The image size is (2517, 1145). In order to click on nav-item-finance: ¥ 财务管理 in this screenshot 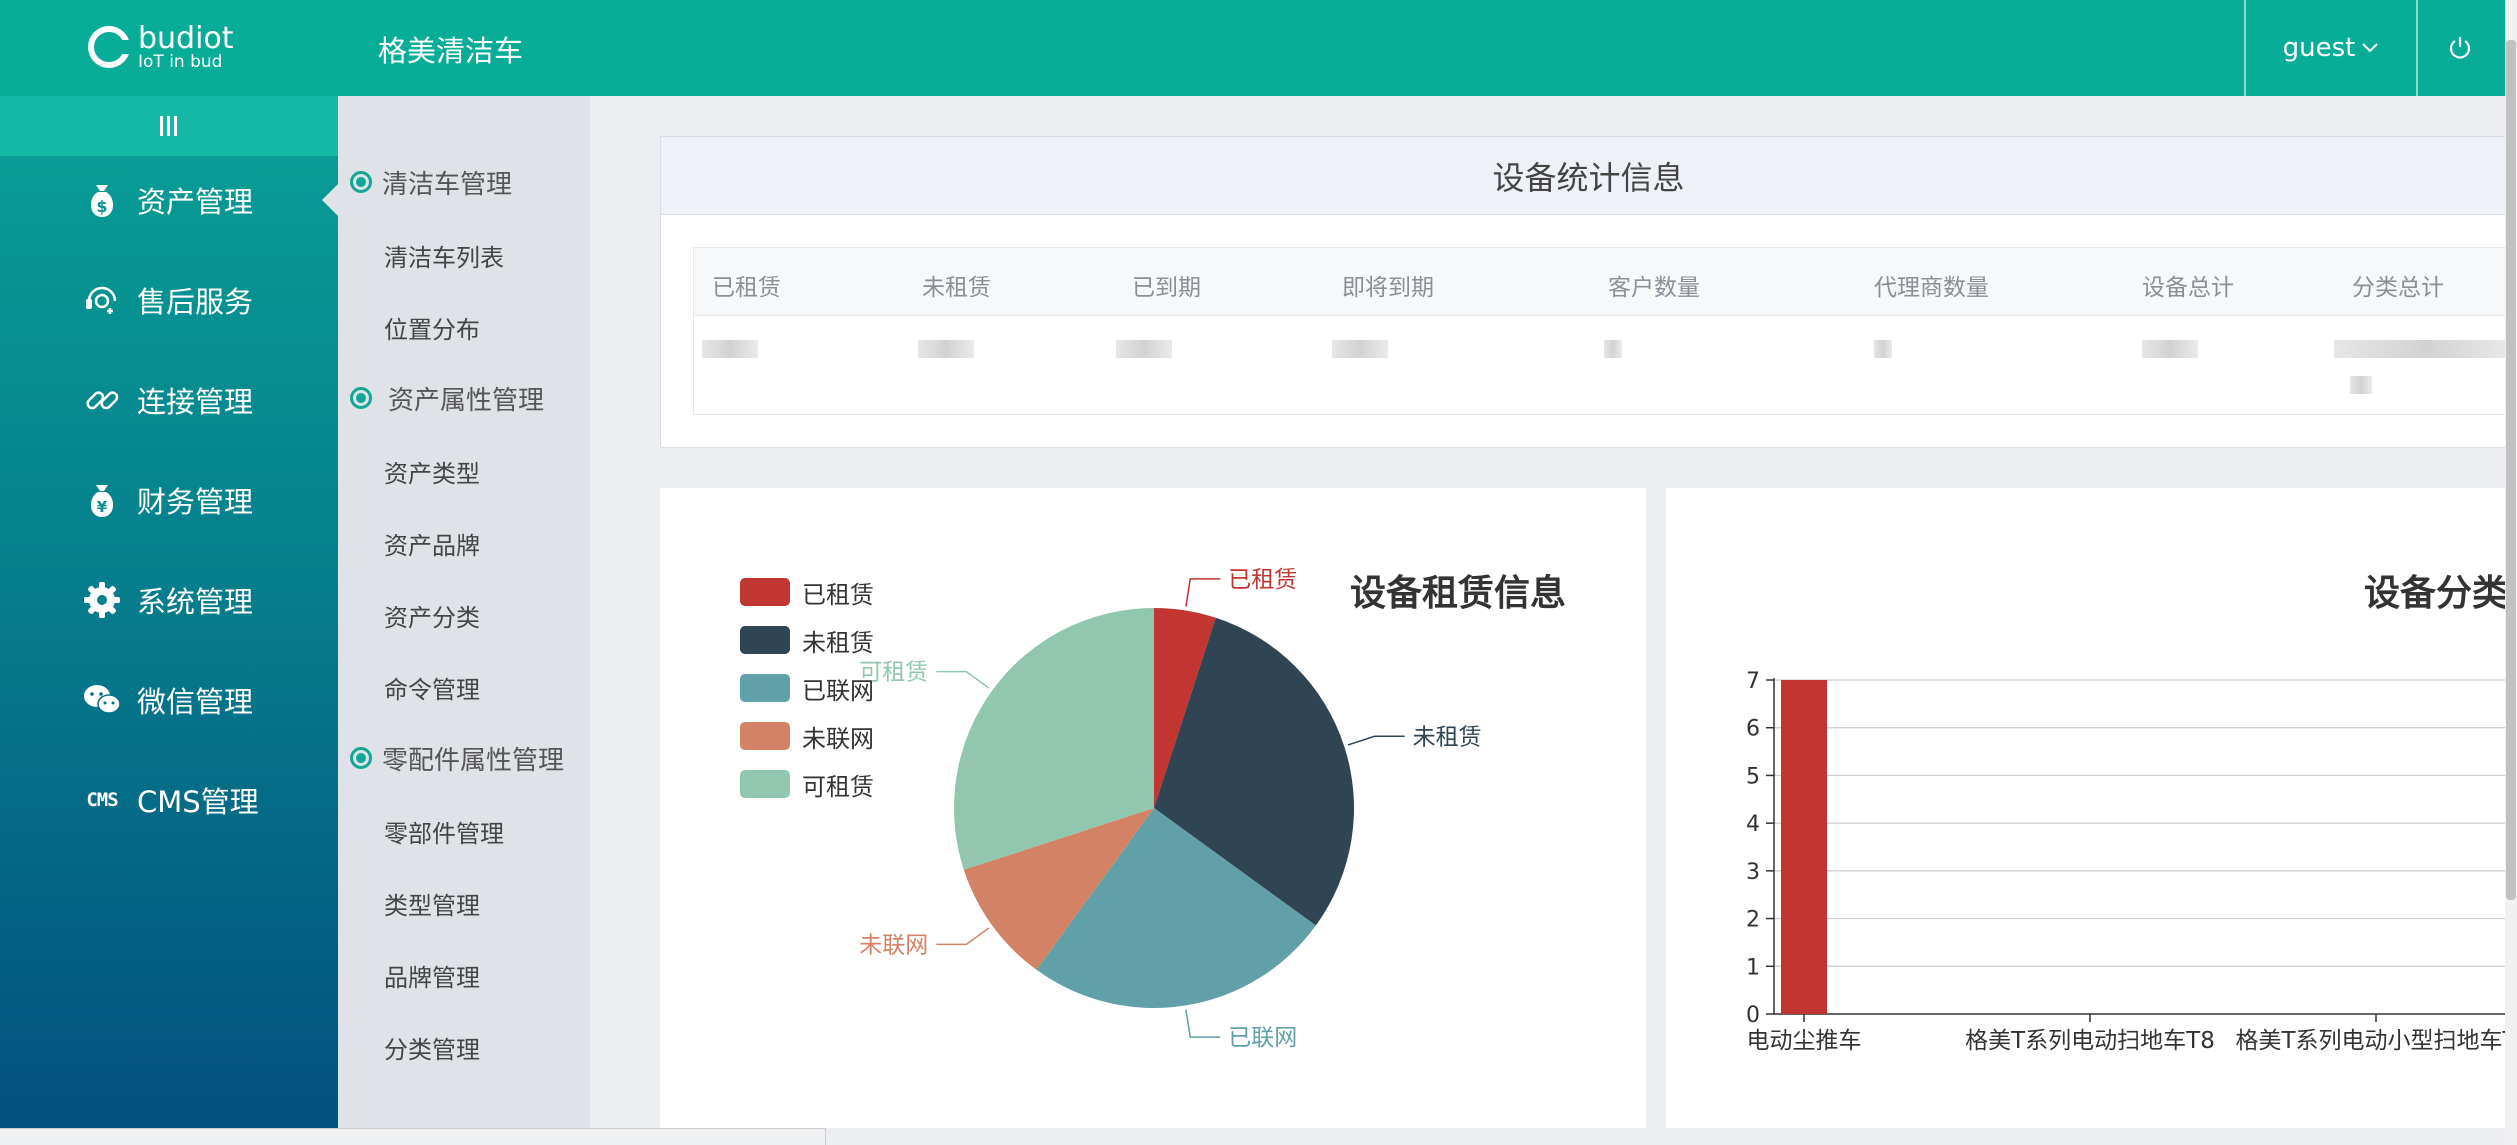, I will do `click(169, 500)`.